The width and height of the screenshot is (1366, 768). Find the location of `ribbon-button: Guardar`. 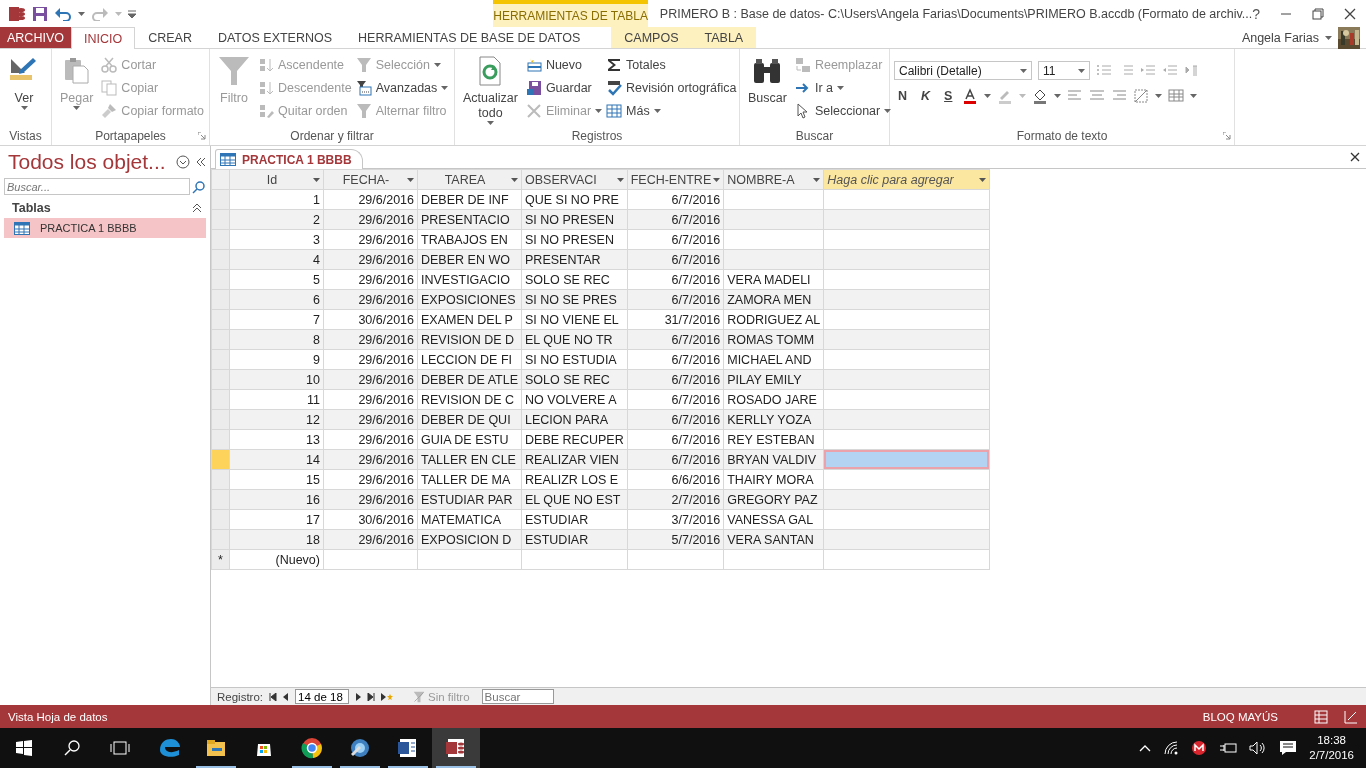

ribbon-button: Guardar is located at coordinates (564, 87).